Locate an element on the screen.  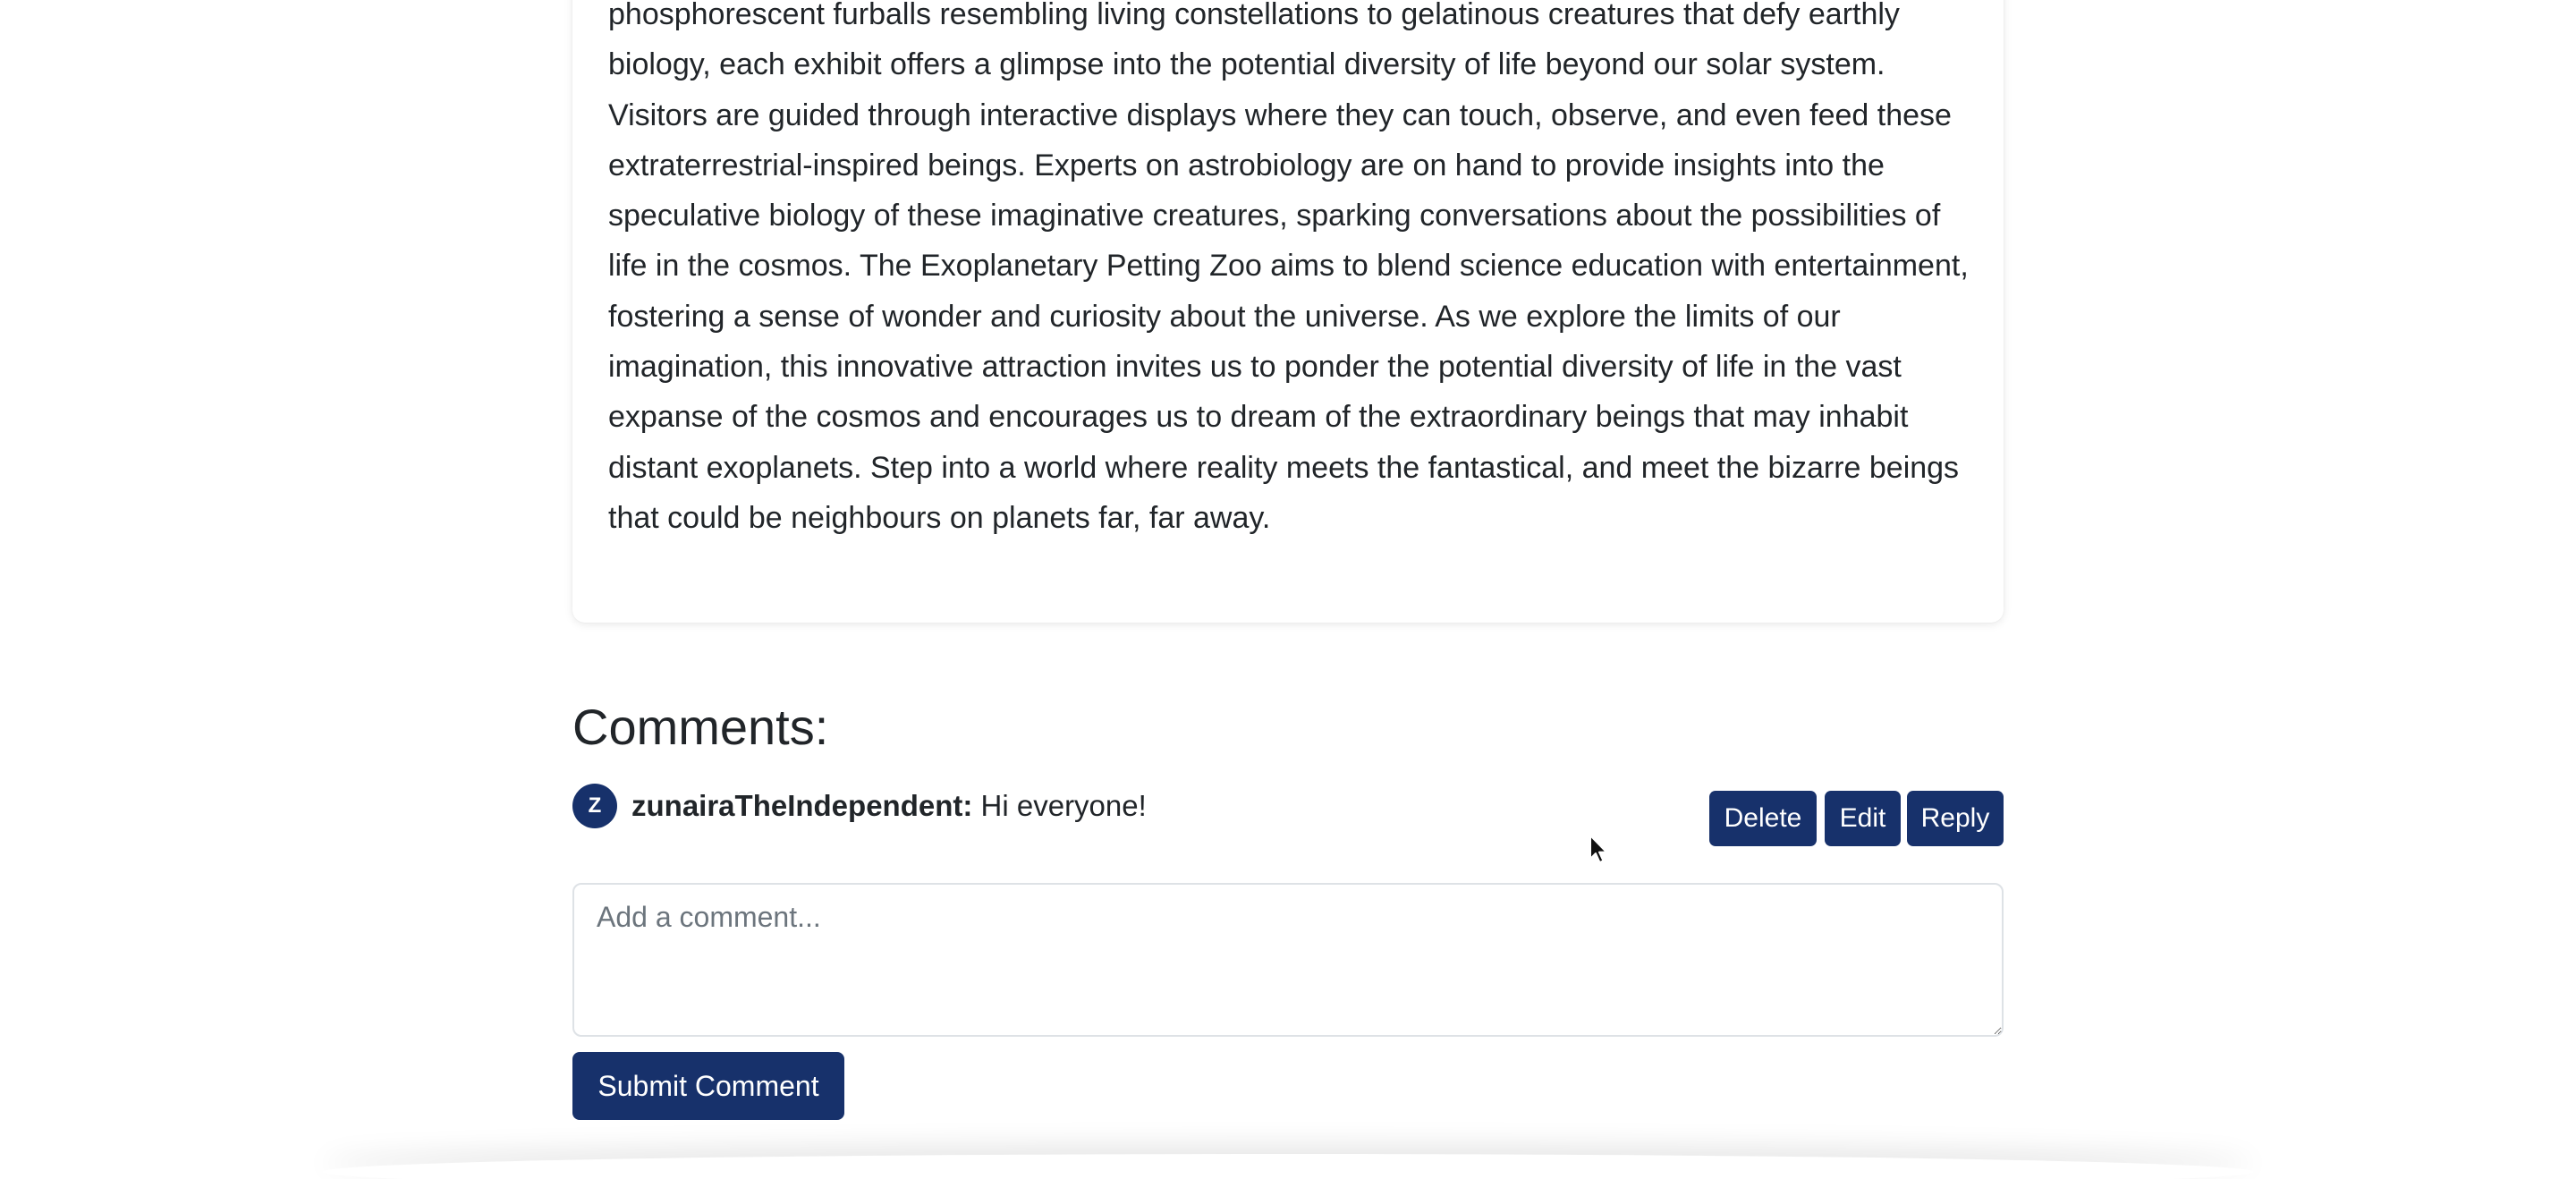
add-comment-input is located at coordinates (1288, 960).